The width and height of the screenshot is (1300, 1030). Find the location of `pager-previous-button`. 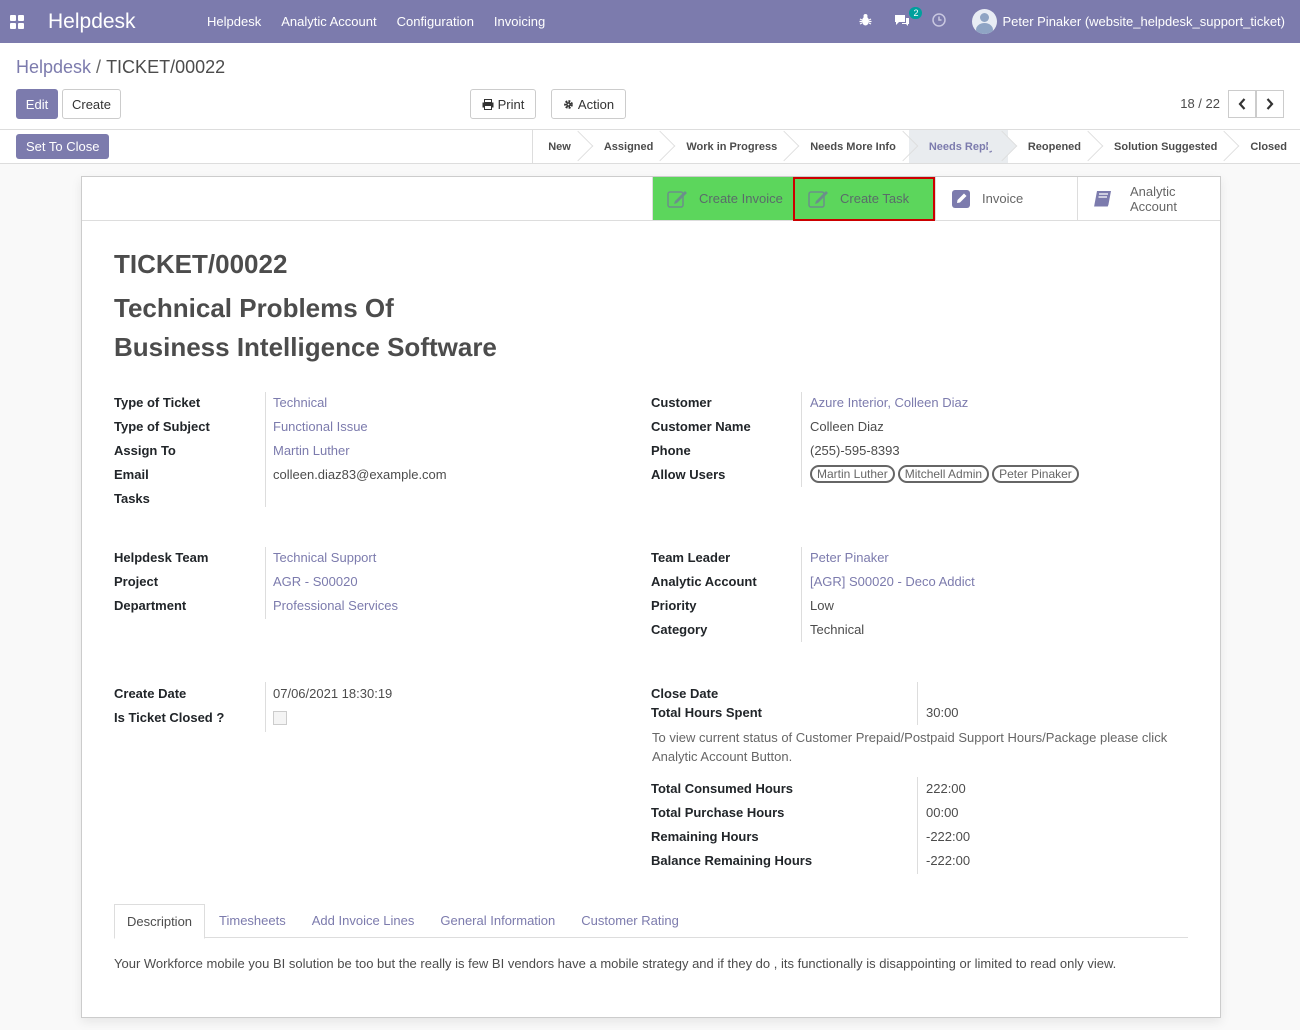

pager-previous-button is located at coordinates (1242, 104).